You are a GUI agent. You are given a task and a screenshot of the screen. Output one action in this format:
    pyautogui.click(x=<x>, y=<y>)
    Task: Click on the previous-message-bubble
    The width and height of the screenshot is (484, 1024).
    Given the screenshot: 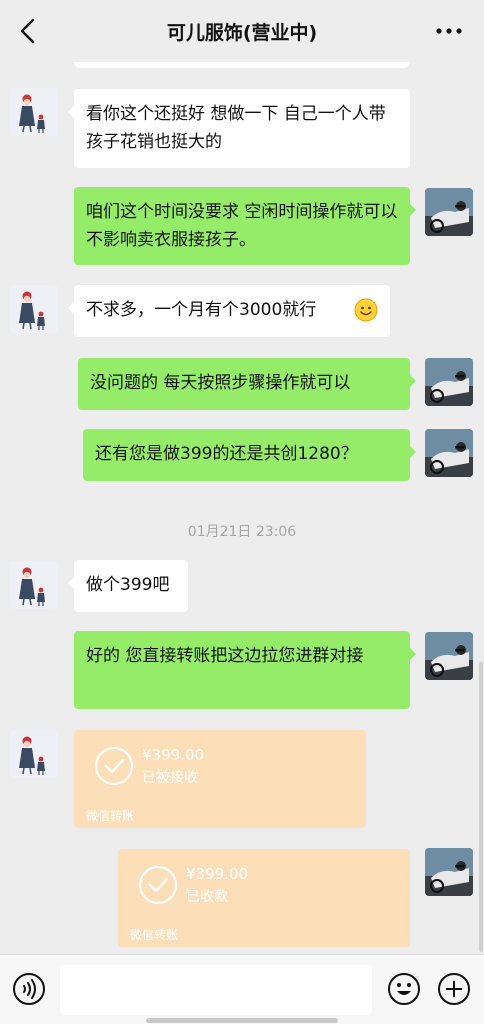 What is the action you would take?
    pyautogui.click(x=242, y=65)
    